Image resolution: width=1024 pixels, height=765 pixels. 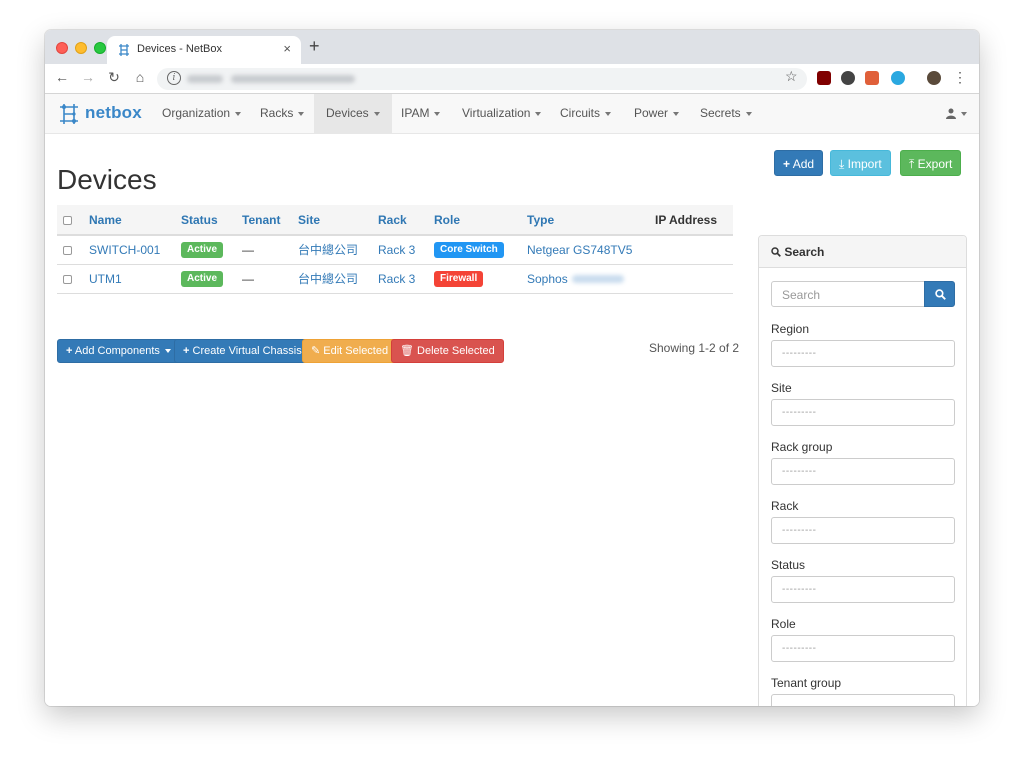 What do you see at coordinates (105, 279) in the screenshot?
I see `device-name-link: UTM1` at bounding box center [105, 279].